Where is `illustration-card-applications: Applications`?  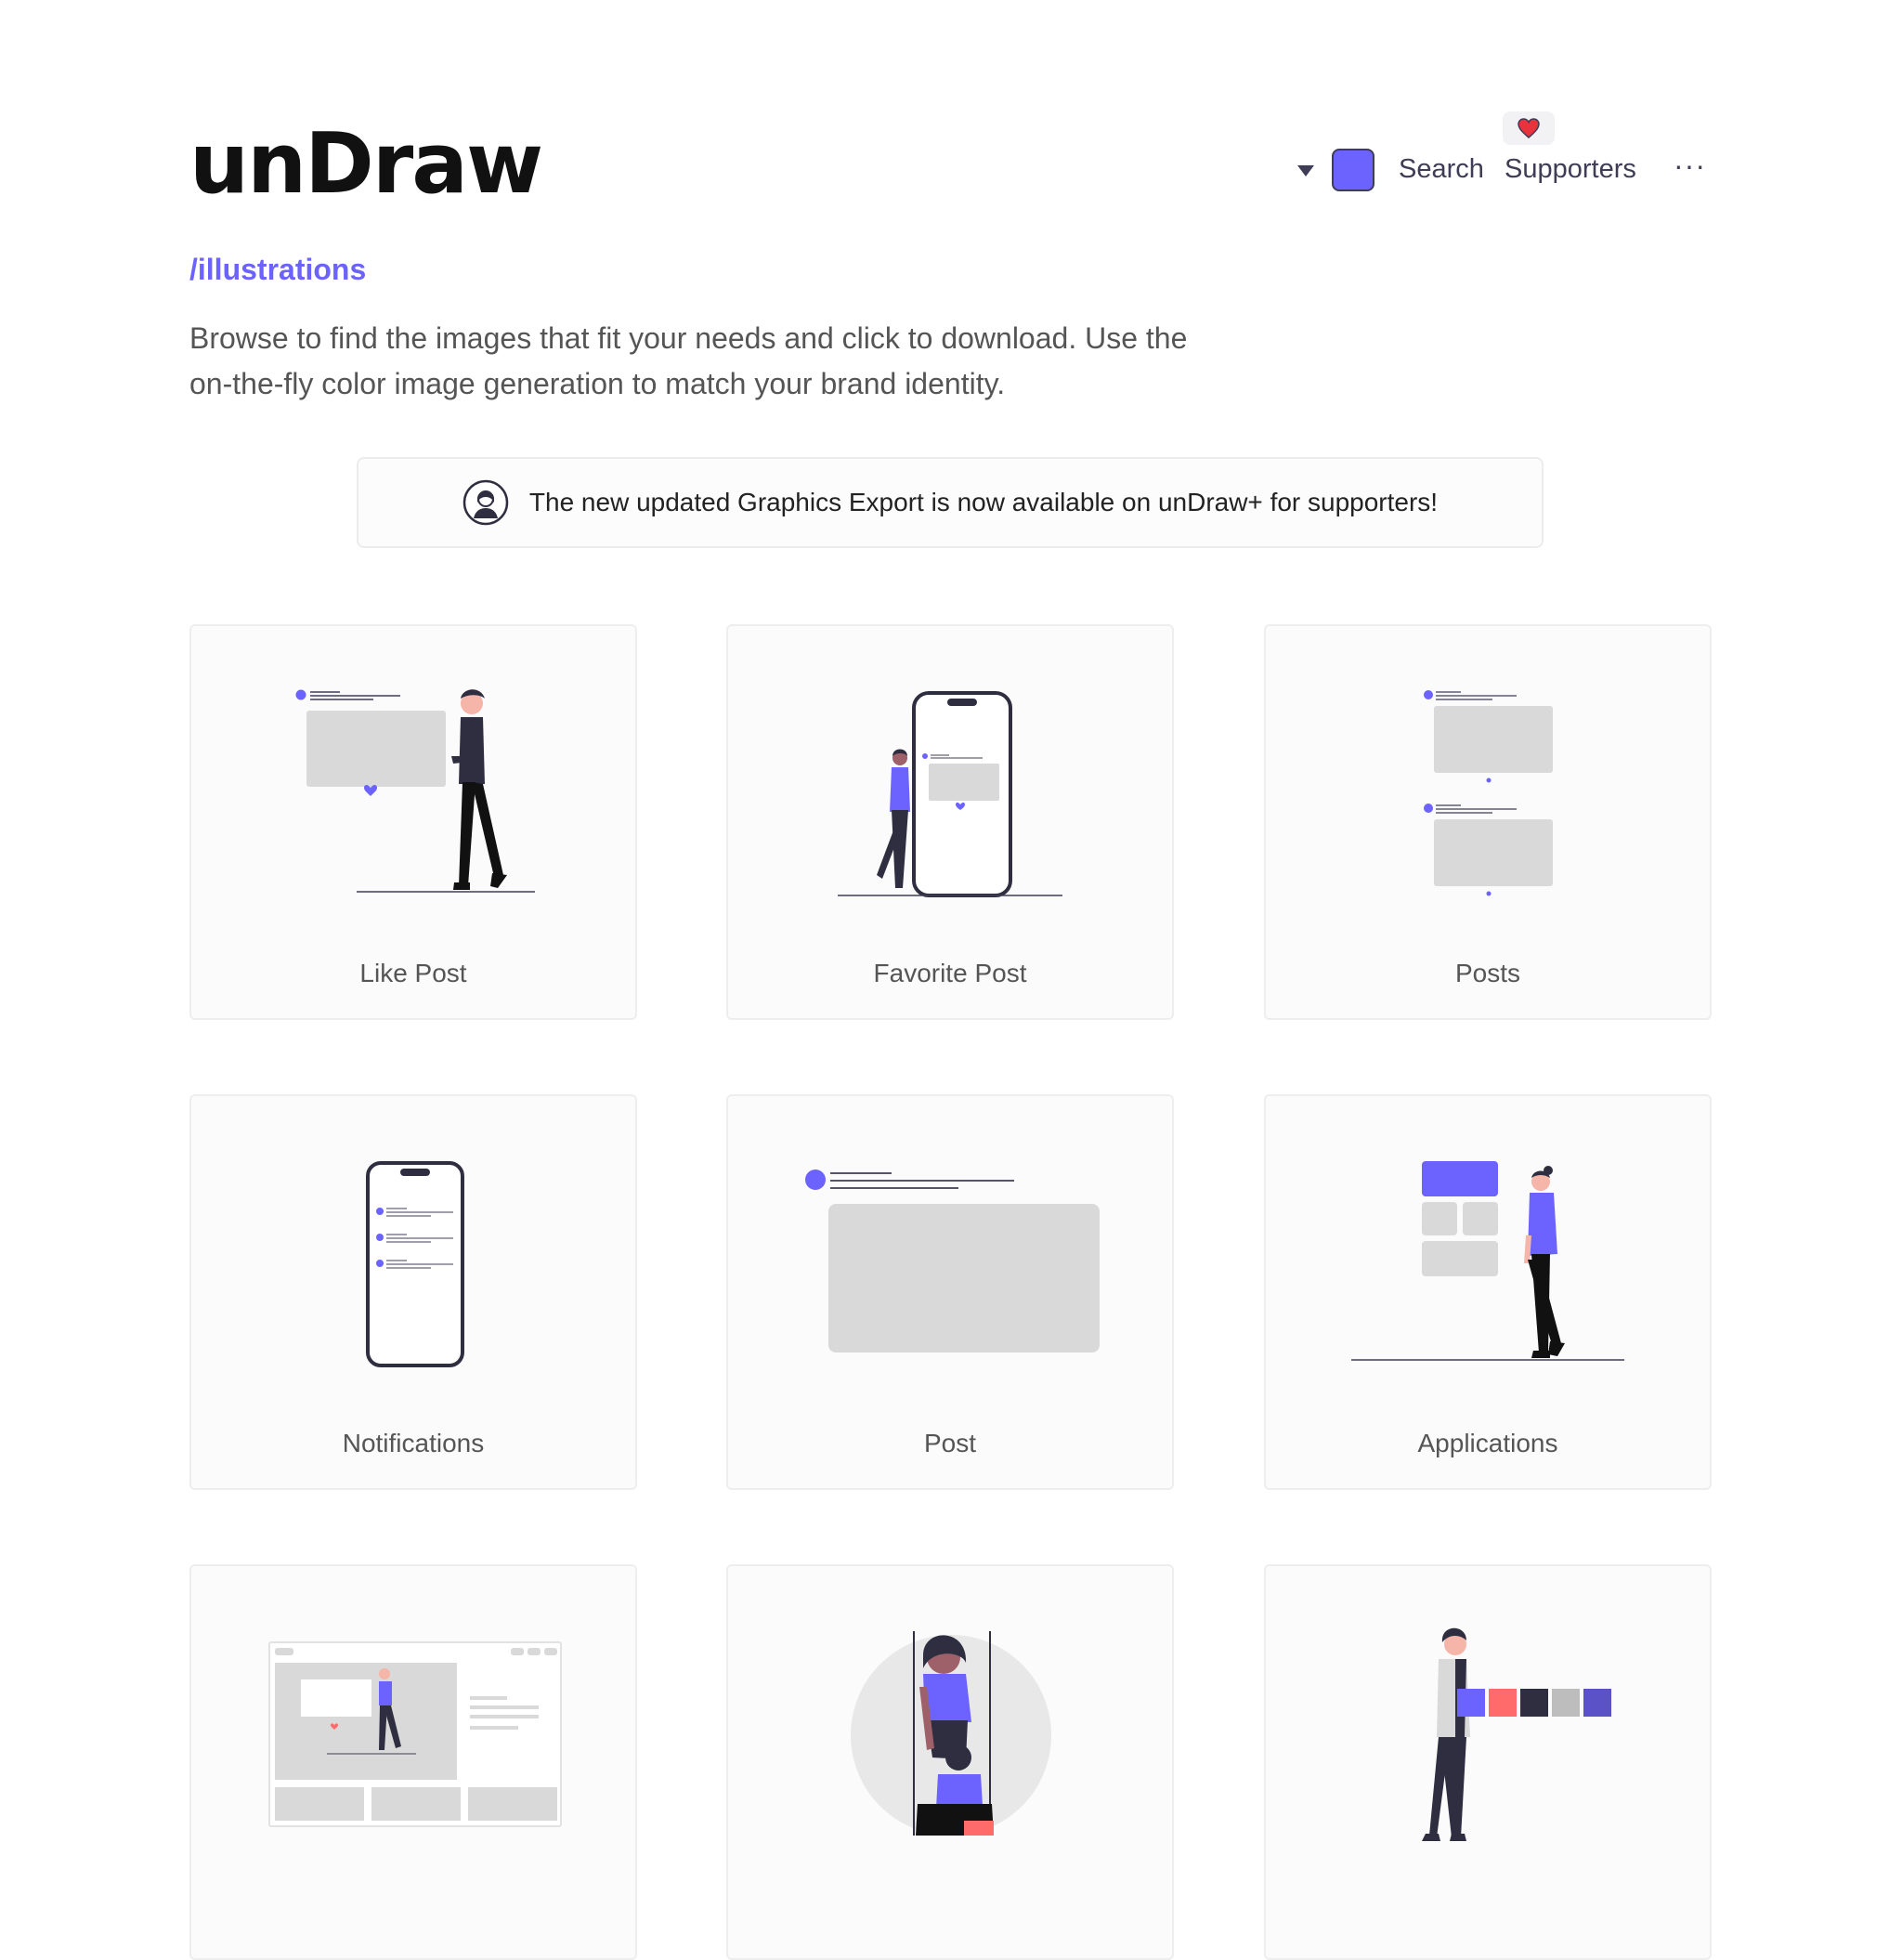 illustration-card-applications: Applications is located at coordinates (1488, 1292).